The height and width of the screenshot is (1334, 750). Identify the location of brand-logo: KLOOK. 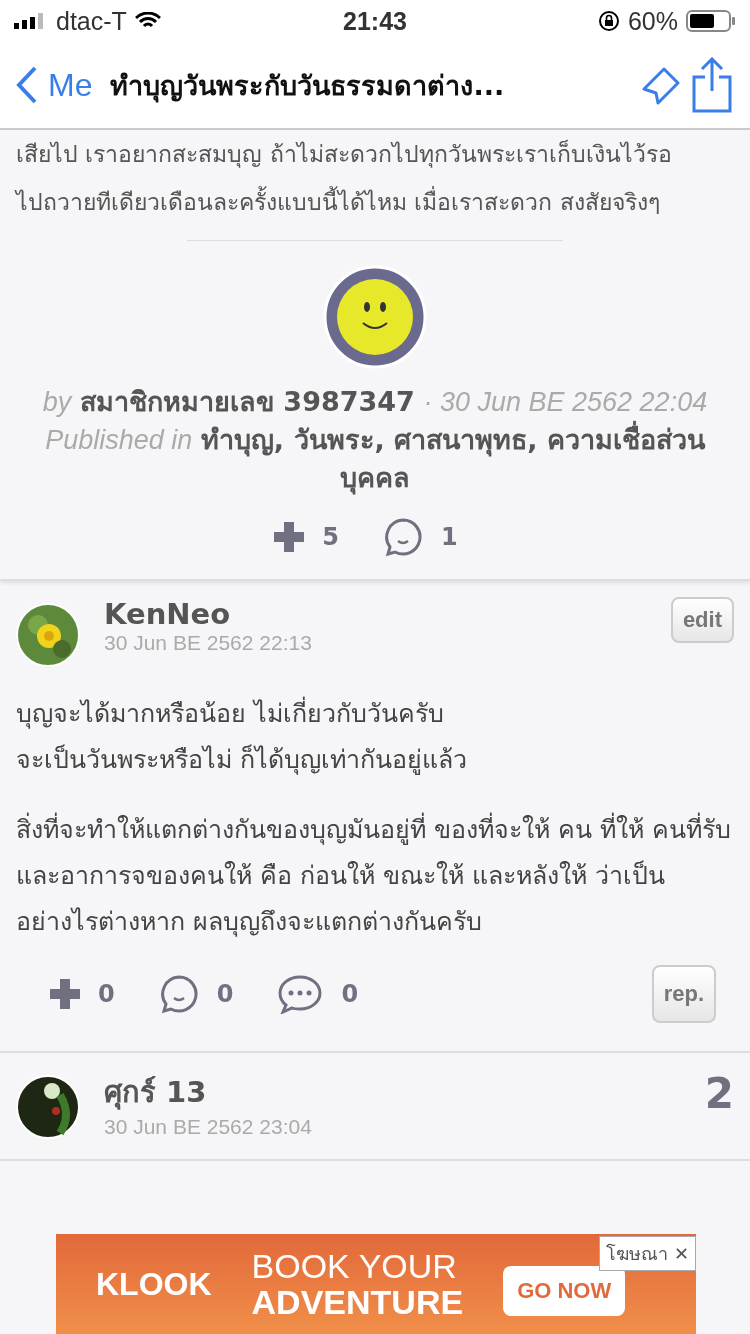
(154, 1284).